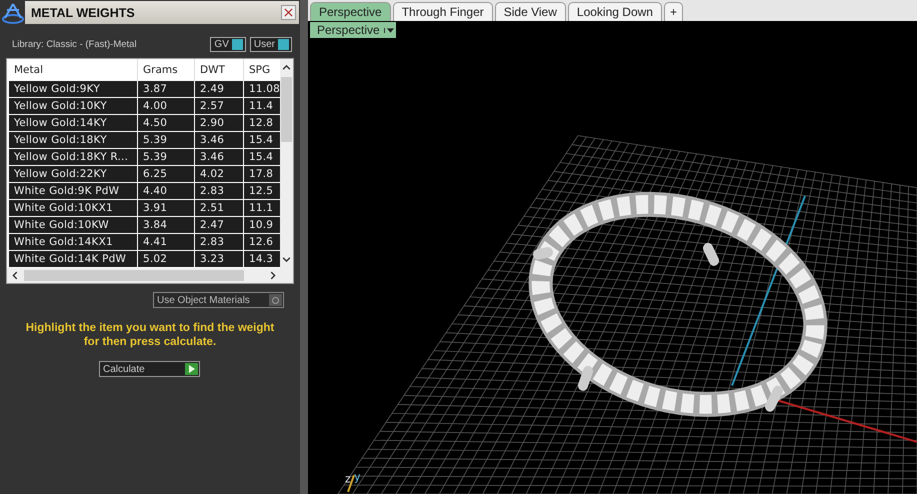 The height and width of the screenshot is (494, 917). I want to click on view-tab: Through Finger, so click(442, 11).